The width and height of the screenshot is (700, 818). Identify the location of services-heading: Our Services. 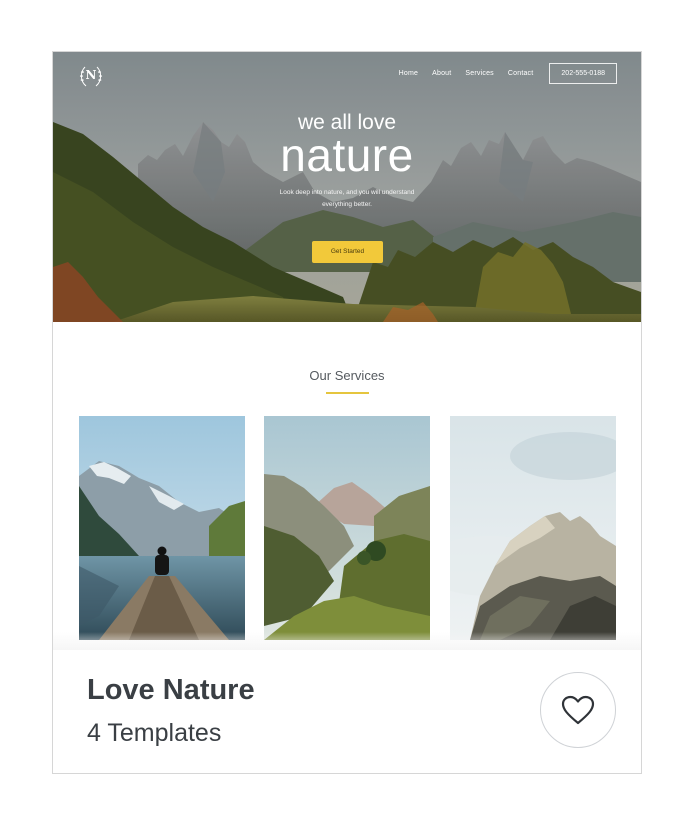
(347, 375).